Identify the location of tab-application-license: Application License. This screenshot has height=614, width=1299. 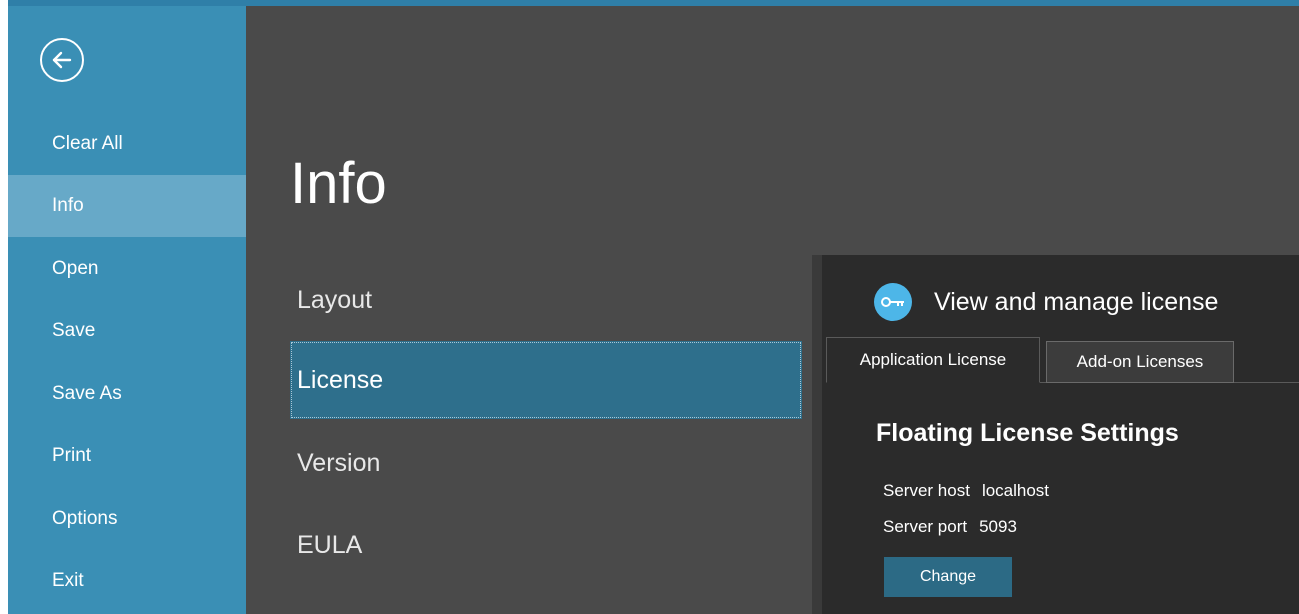
(933, 360).